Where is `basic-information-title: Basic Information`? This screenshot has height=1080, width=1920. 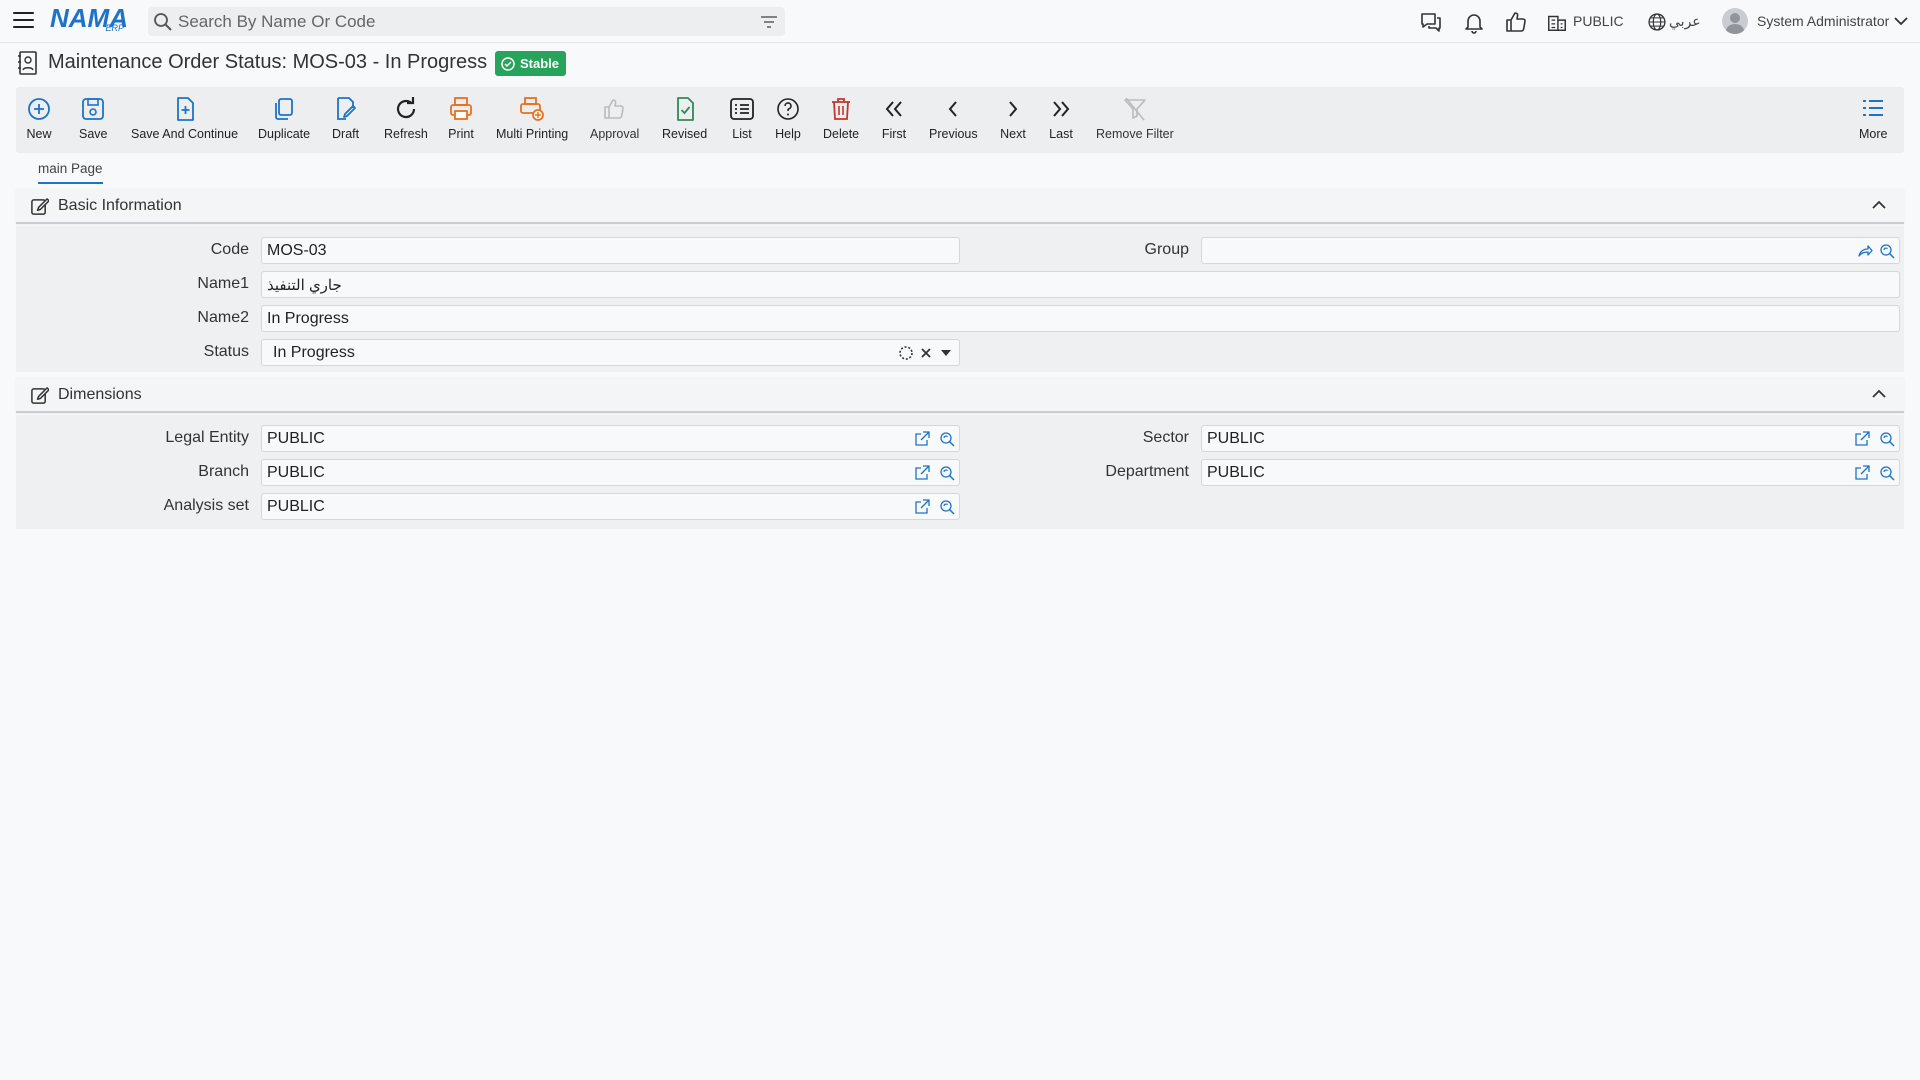 basic-information-title: Basic Information is located at coordinates (120, 205).